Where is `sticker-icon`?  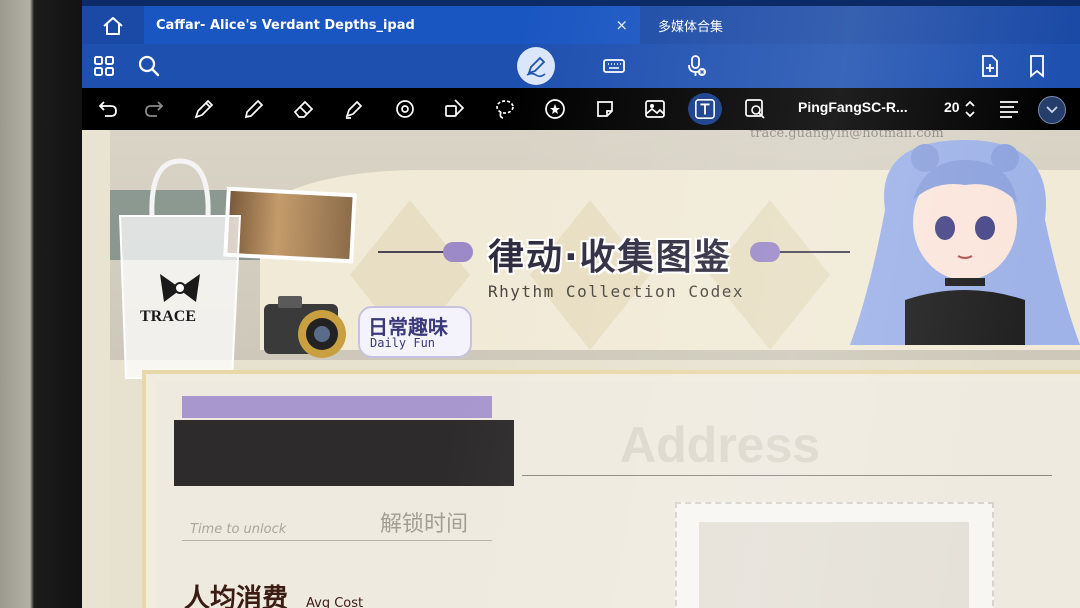 sticker-icon is located at coordinates (555, 109).